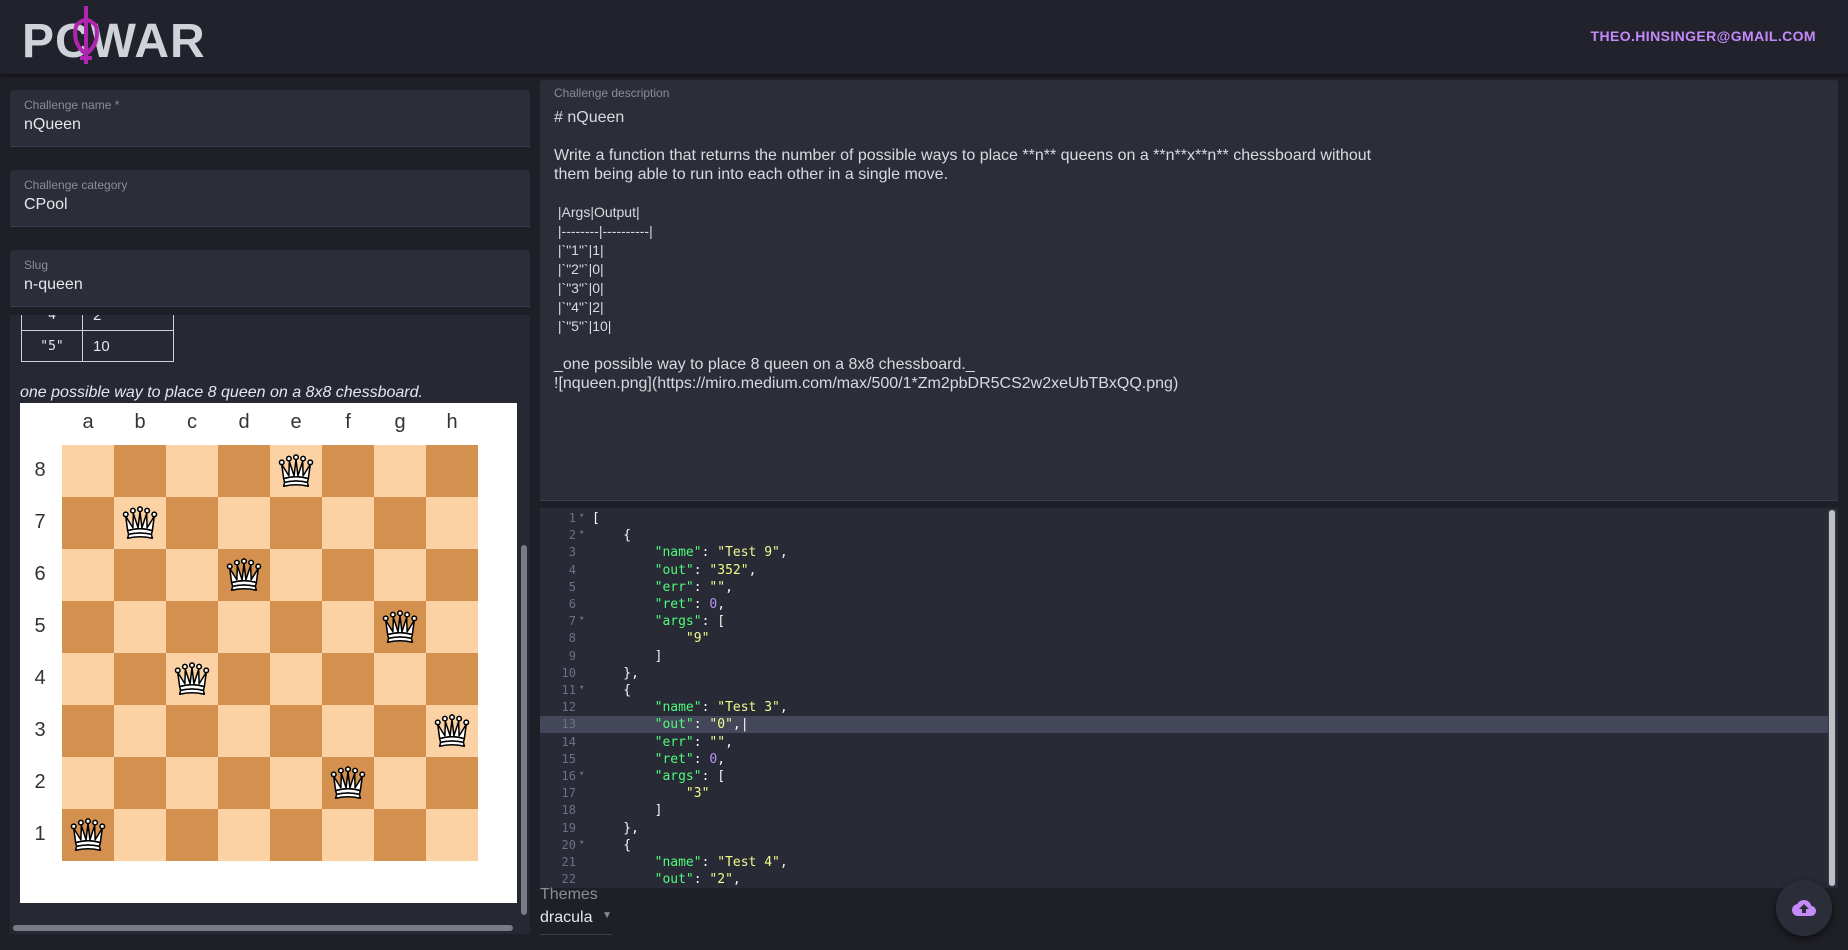 The width and height of the screenshot is (1848, 950). I want to click on code-text: },, so click(615, 828).